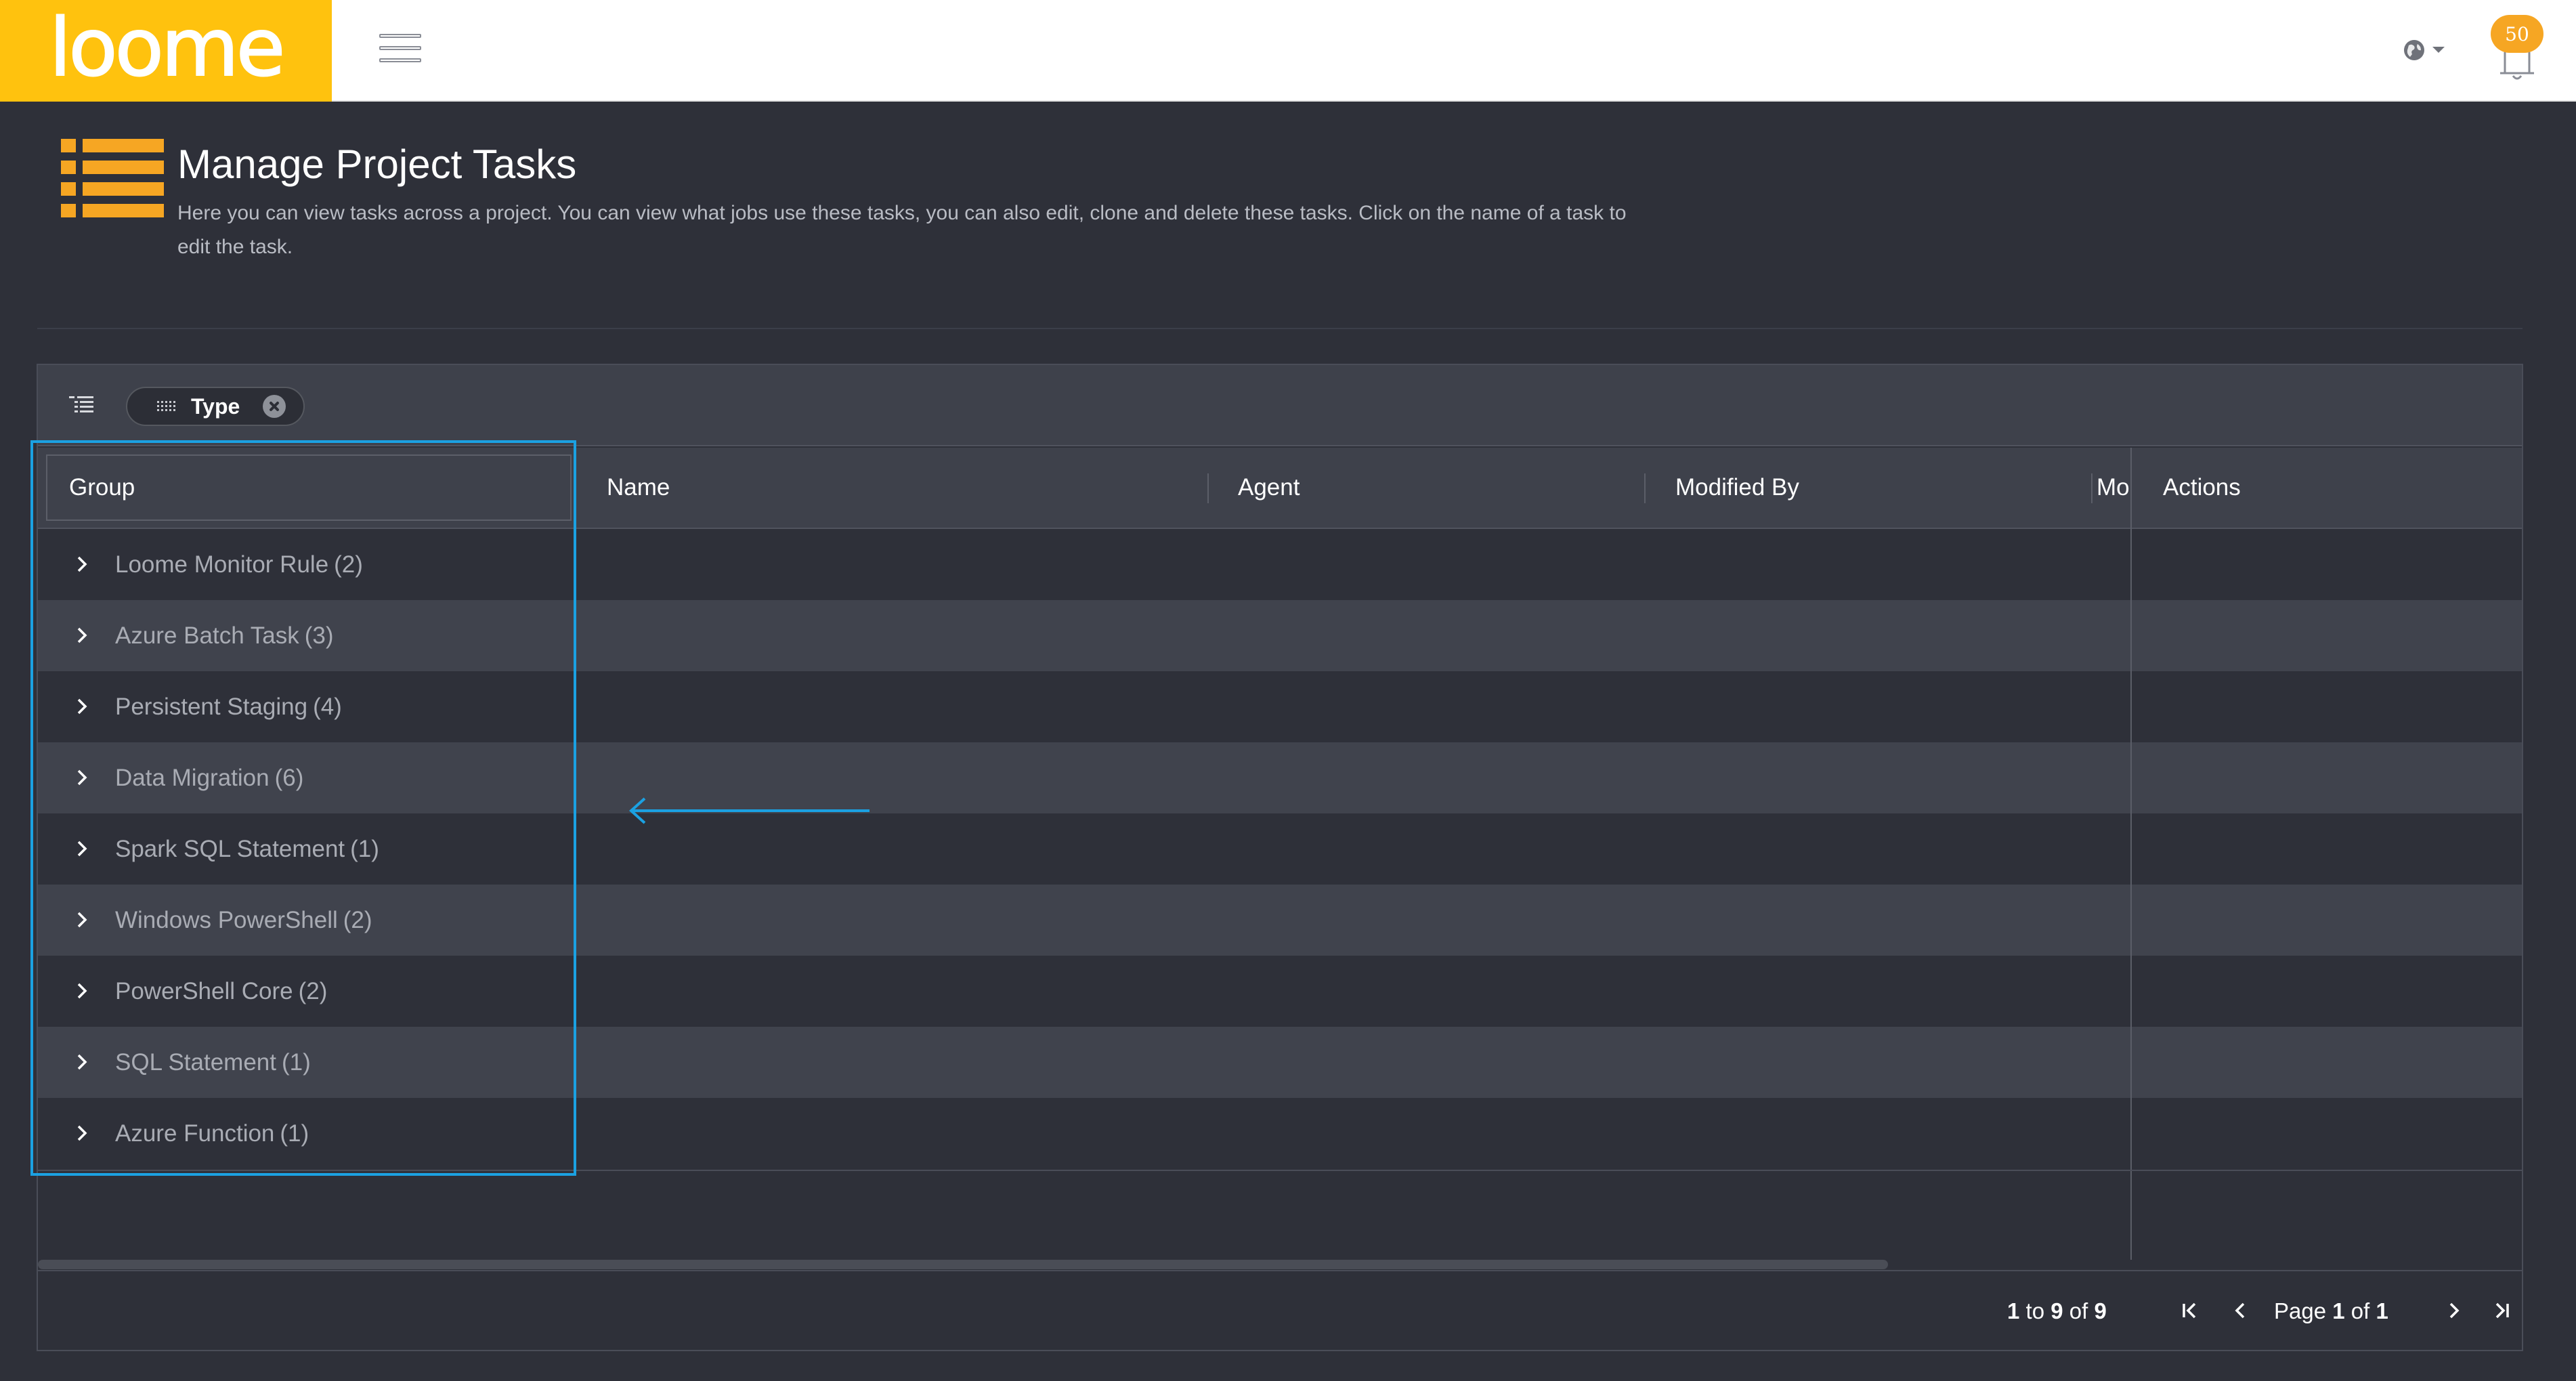 The width and height of the screenshot is (2576, 1381). I want to click on group-panel: Type, so click(1280, 406).